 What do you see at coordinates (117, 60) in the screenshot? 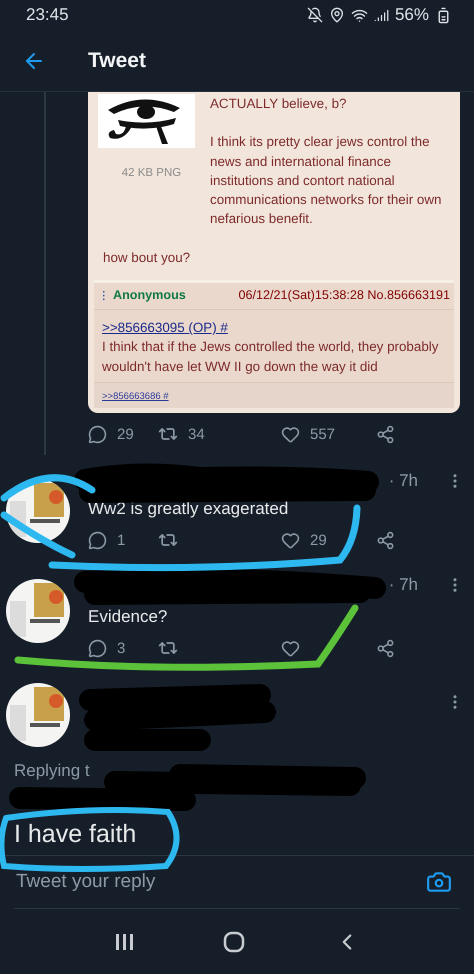
I see `page-title: Tweet` at bounding box center [117, 60].